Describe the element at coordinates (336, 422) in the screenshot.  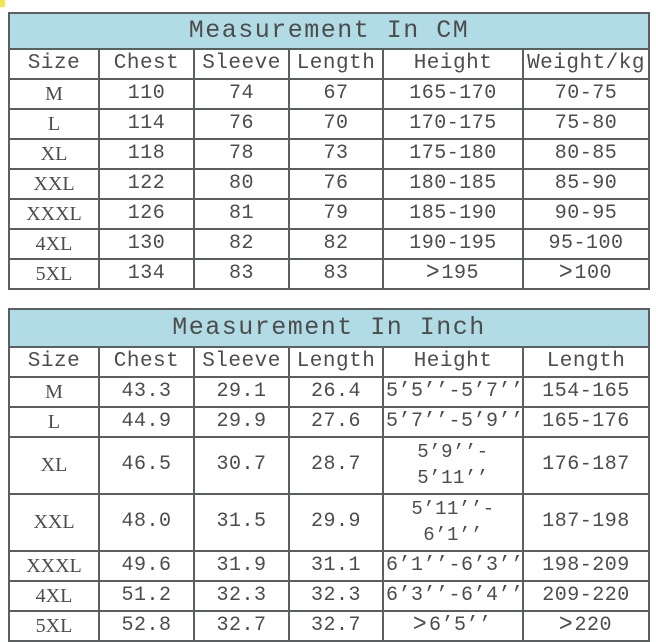
I see `inch-cell-length: 27.6` at that location.